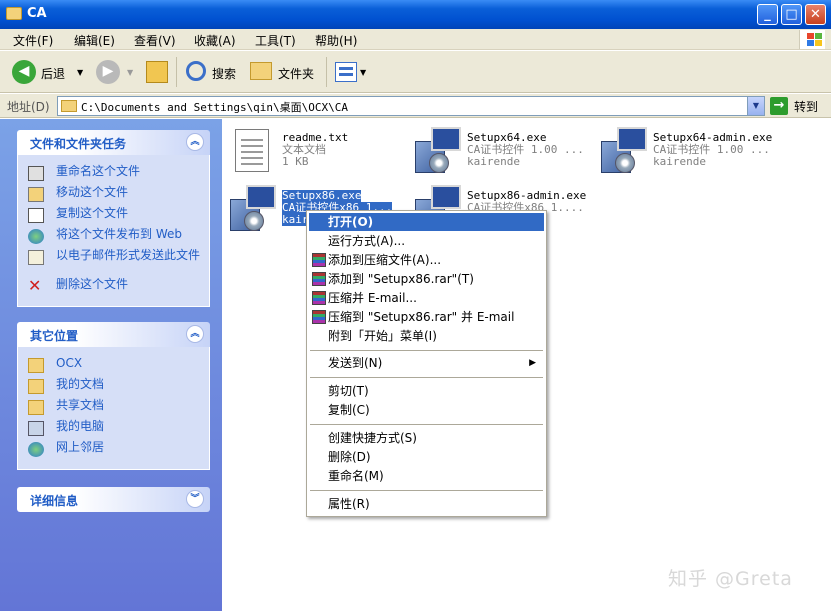 The width and height of the screenshot is (831, 611). I want to click on other-places-panel: 其它位置 ︽ OCX 我的文档 共享文档 我的电脑 网上邻居, so click(113, 396).